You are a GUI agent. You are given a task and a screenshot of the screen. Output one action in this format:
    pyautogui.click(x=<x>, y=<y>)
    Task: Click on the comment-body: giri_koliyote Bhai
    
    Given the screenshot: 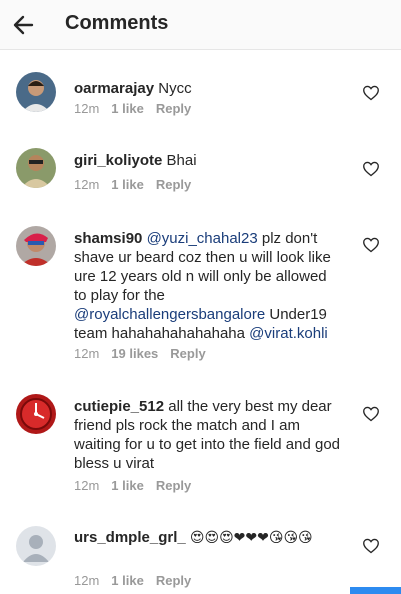 What is the action you would take?
    pyautogui.click(x=208, y=160)
    